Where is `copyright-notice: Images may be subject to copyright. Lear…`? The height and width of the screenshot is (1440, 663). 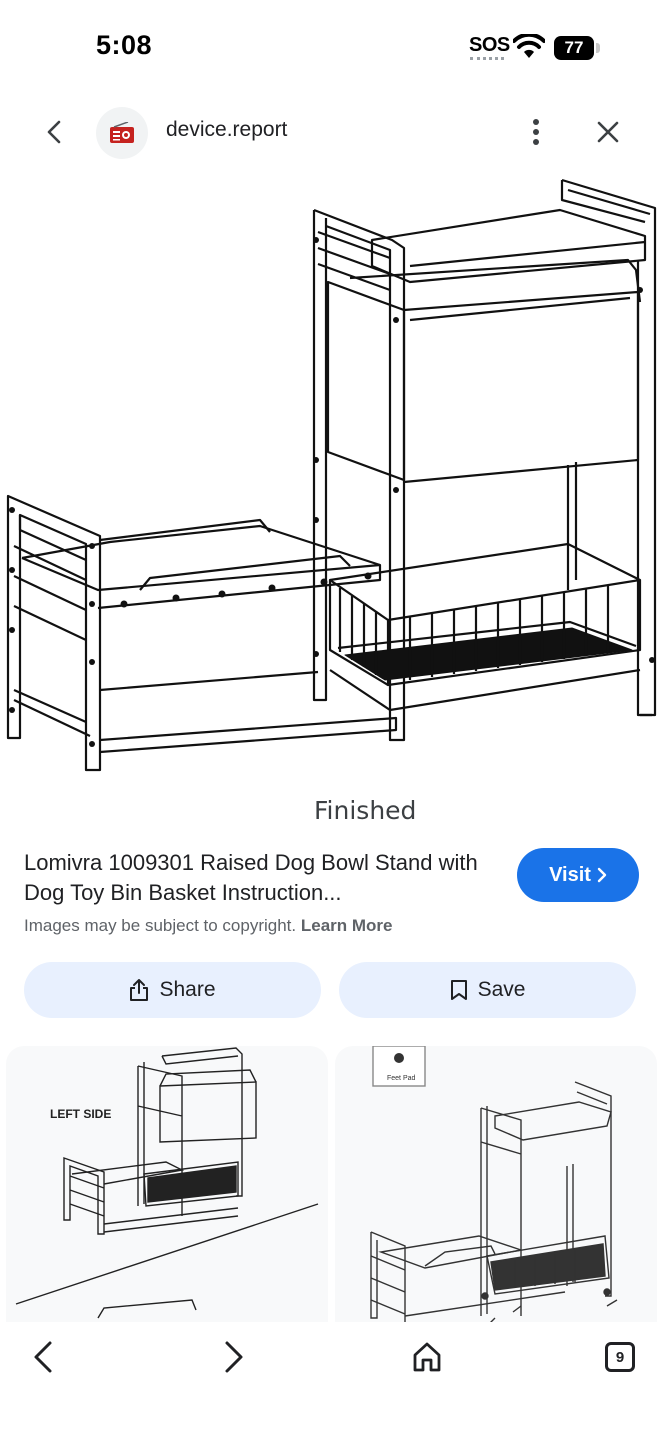
copyright-notice: Images may be subject to copyright. Lear… is located at coordinates (208, 926).